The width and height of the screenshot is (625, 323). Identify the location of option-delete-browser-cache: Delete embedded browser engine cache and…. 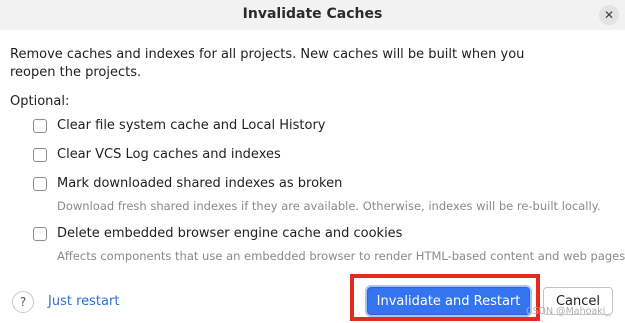
(217, 233).